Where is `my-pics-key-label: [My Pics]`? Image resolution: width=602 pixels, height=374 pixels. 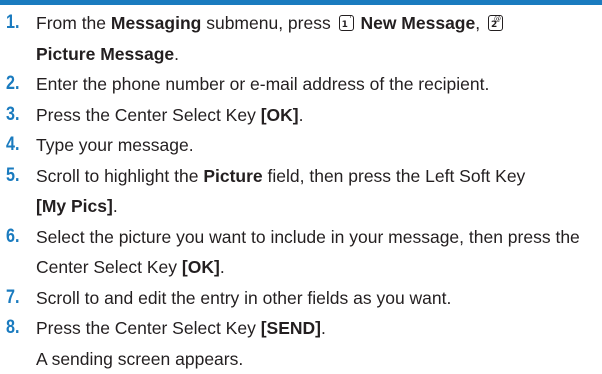 my-pics-key-label: [My Pics] is located at coordinates (74, 206).